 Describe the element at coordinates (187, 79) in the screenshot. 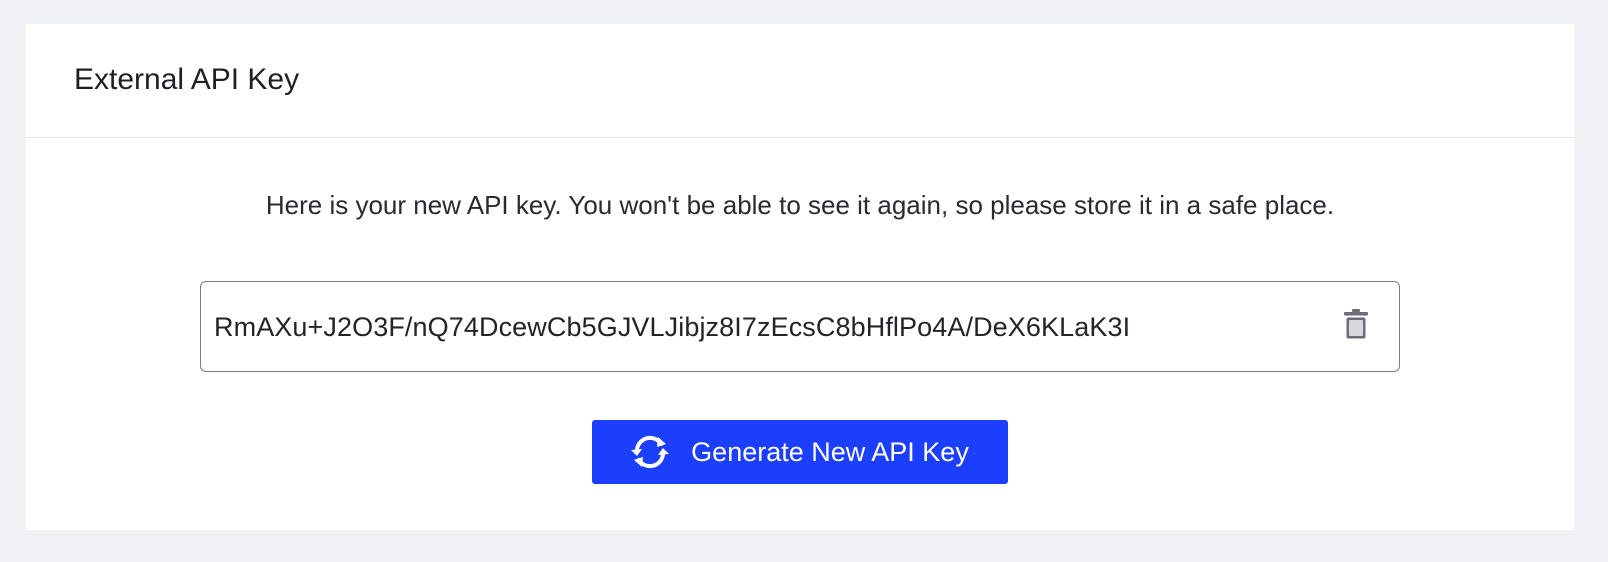

I see `card-title: External API Key` at that location.